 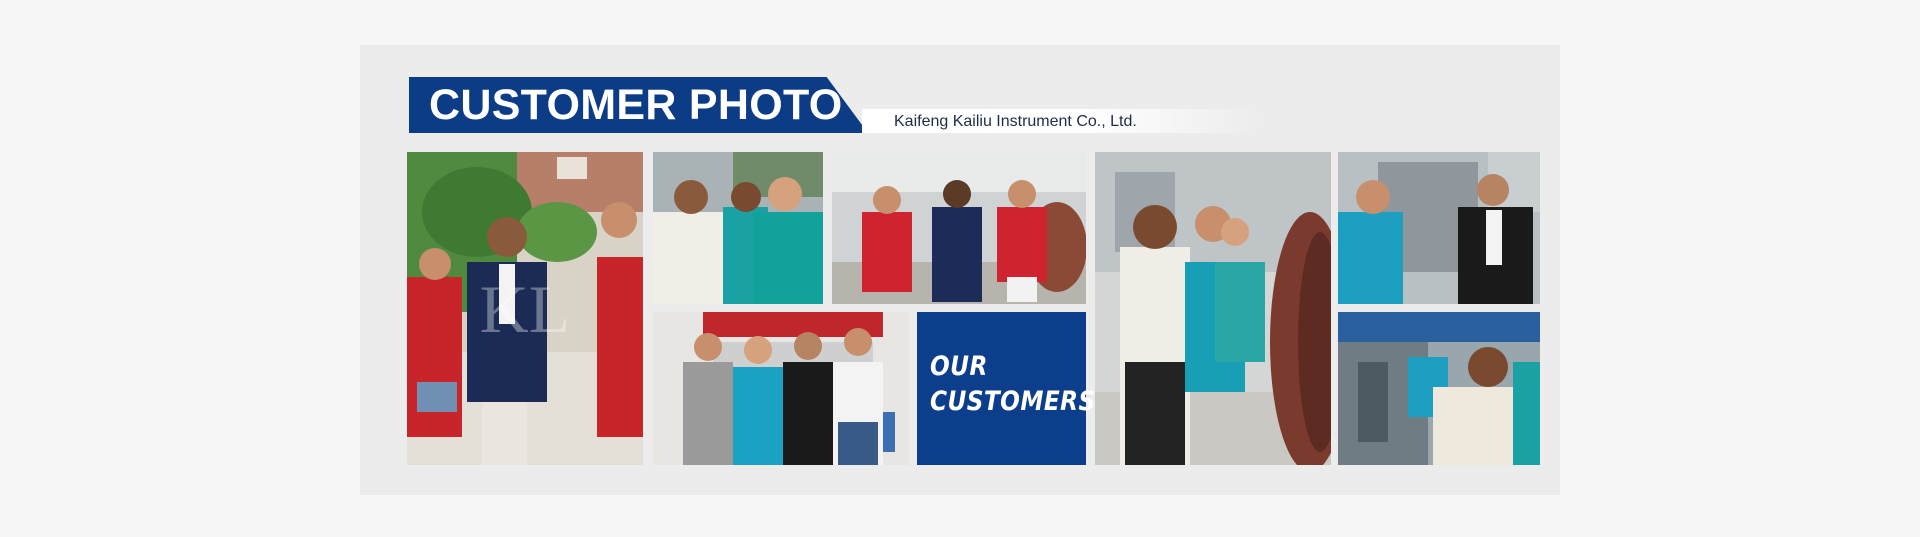 I want to click on customer-photo-group-teal, so click(x=738, y=228).